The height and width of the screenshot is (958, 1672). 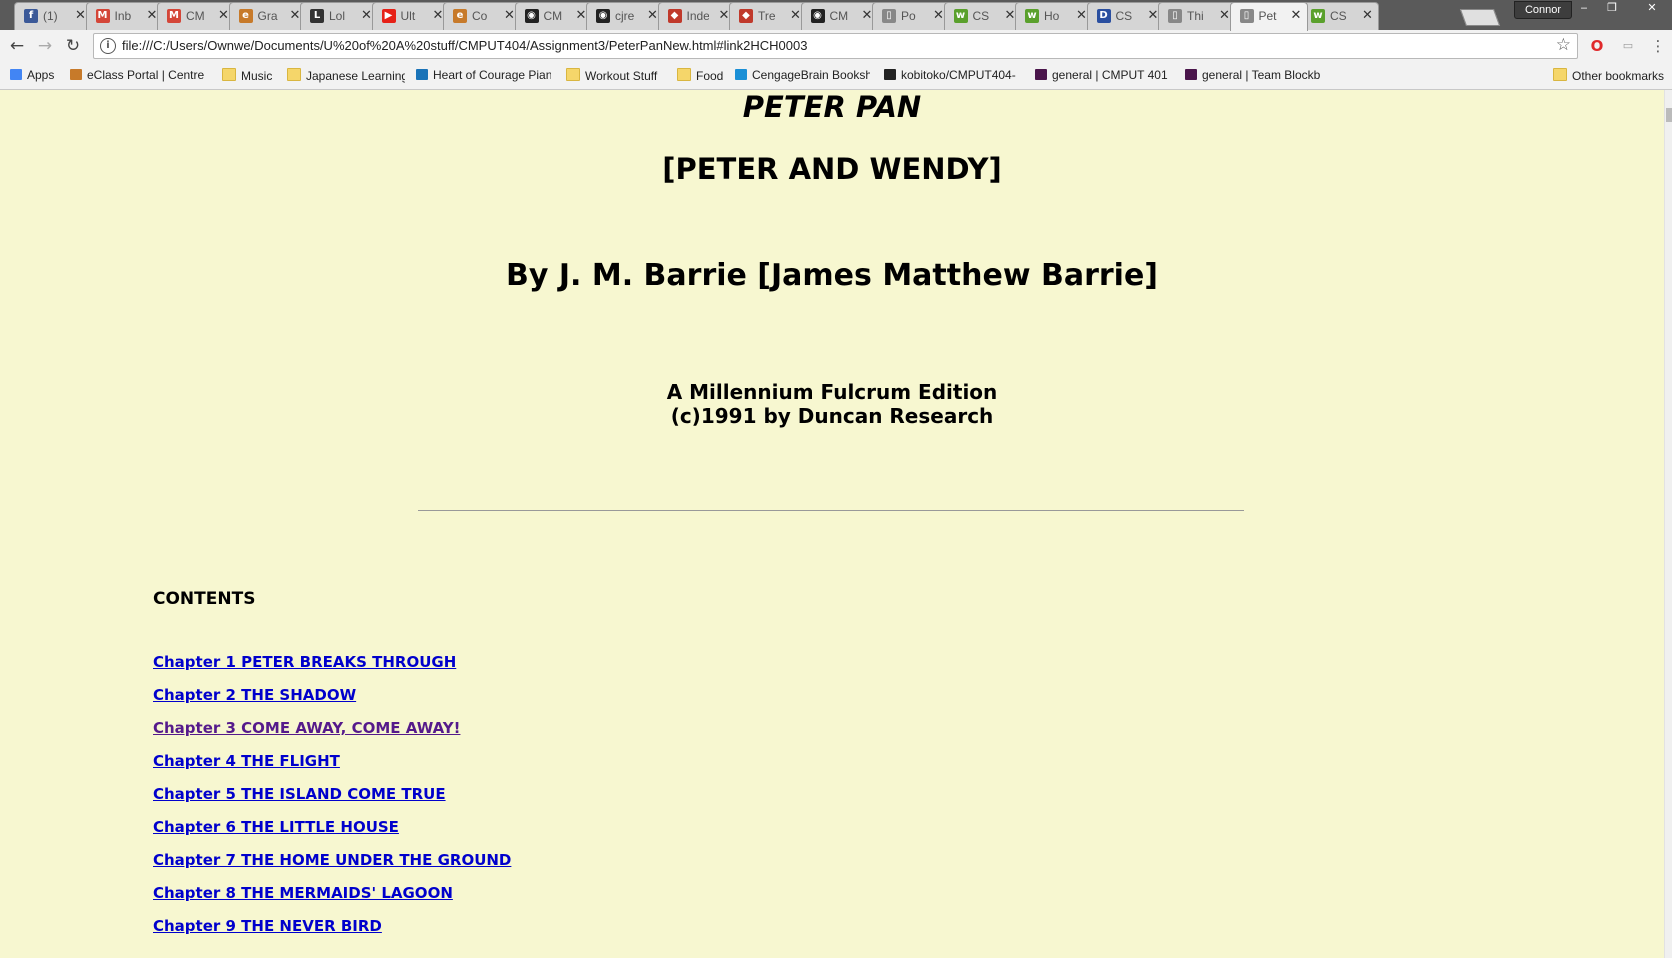 I want to click on browser-tab: M CM ✕, so click(x=196, y=16).